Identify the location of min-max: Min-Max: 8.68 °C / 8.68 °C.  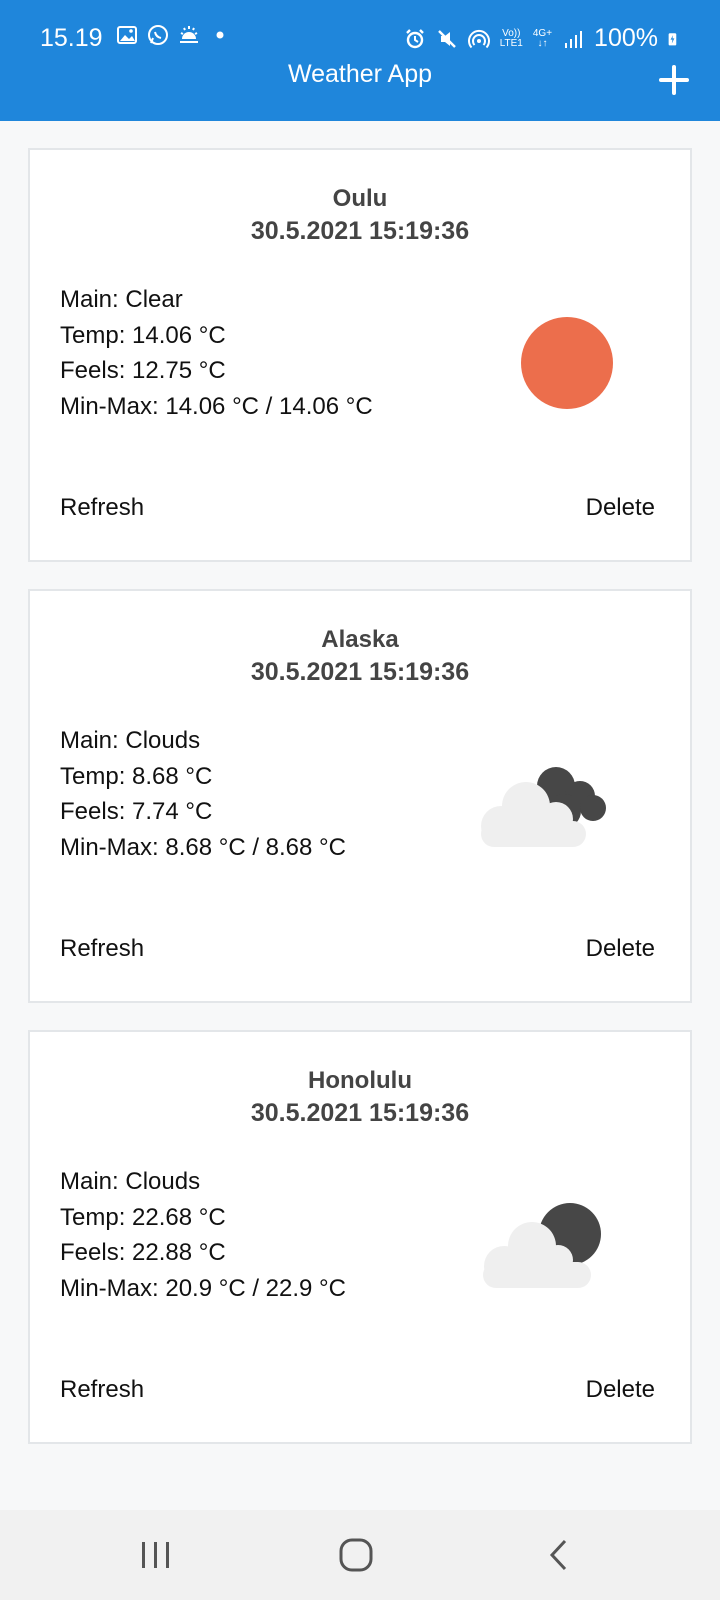
(203, 847).